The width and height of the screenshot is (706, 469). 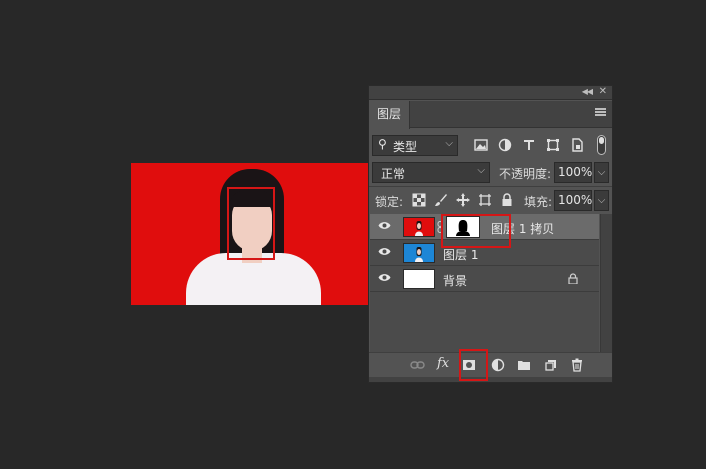 What do you see at coordinates (455, 280) in the screenshot?
I see `layer-name: 背景` at bounding box center [455, 280].